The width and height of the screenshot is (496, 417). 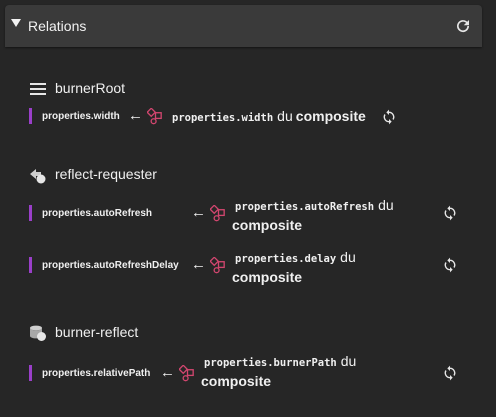 What do you see at coordinates (97, 213) in the screenshot?
I see `property-name: properties.autoRefresh` at bounding box center [97, 213].